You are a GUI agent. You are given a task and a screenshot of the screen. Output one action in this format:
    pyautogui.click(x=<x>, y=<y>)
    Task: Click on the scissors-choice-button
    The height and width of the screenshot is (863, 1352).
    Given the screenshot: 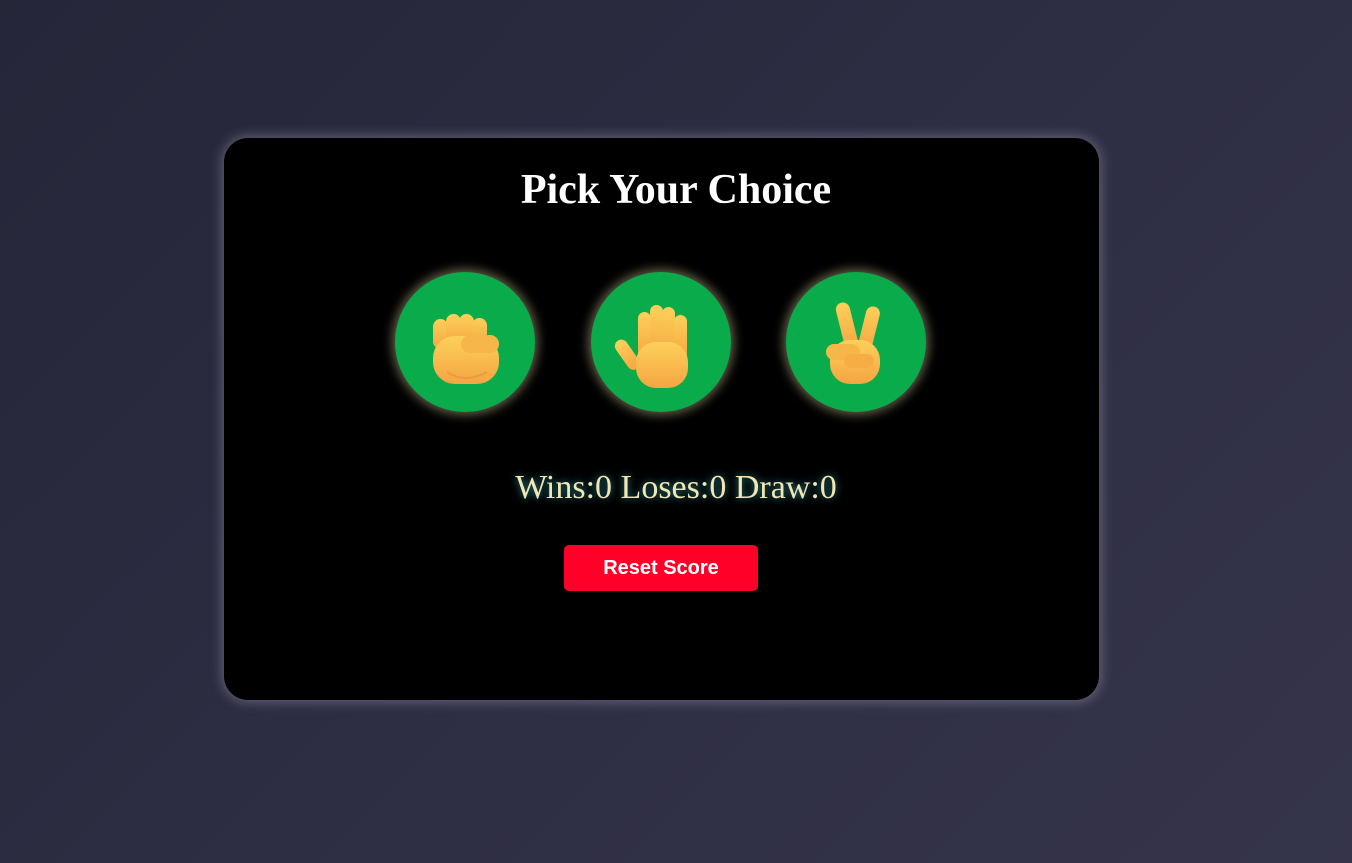 What is the action you would take?
    pyautogui.click(x=856, y=342)
    